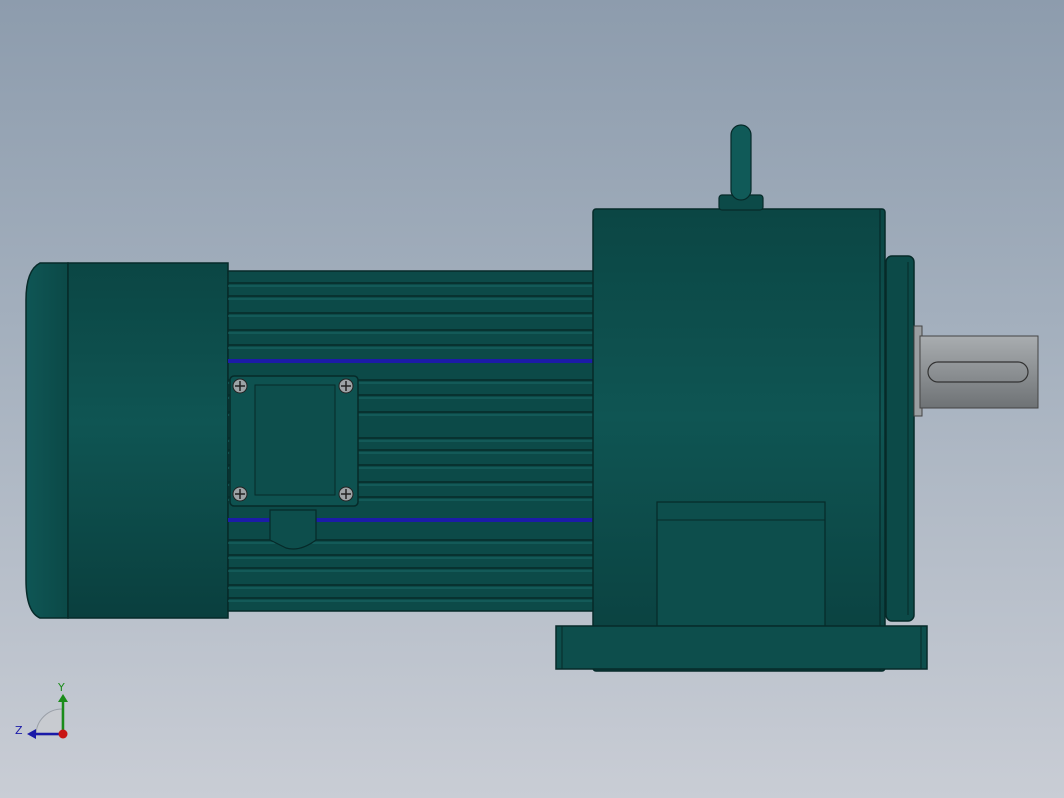  Describe the element at coordinates (741, 167) in the screenshot. I see `lifting-eye-bolt` at that location.